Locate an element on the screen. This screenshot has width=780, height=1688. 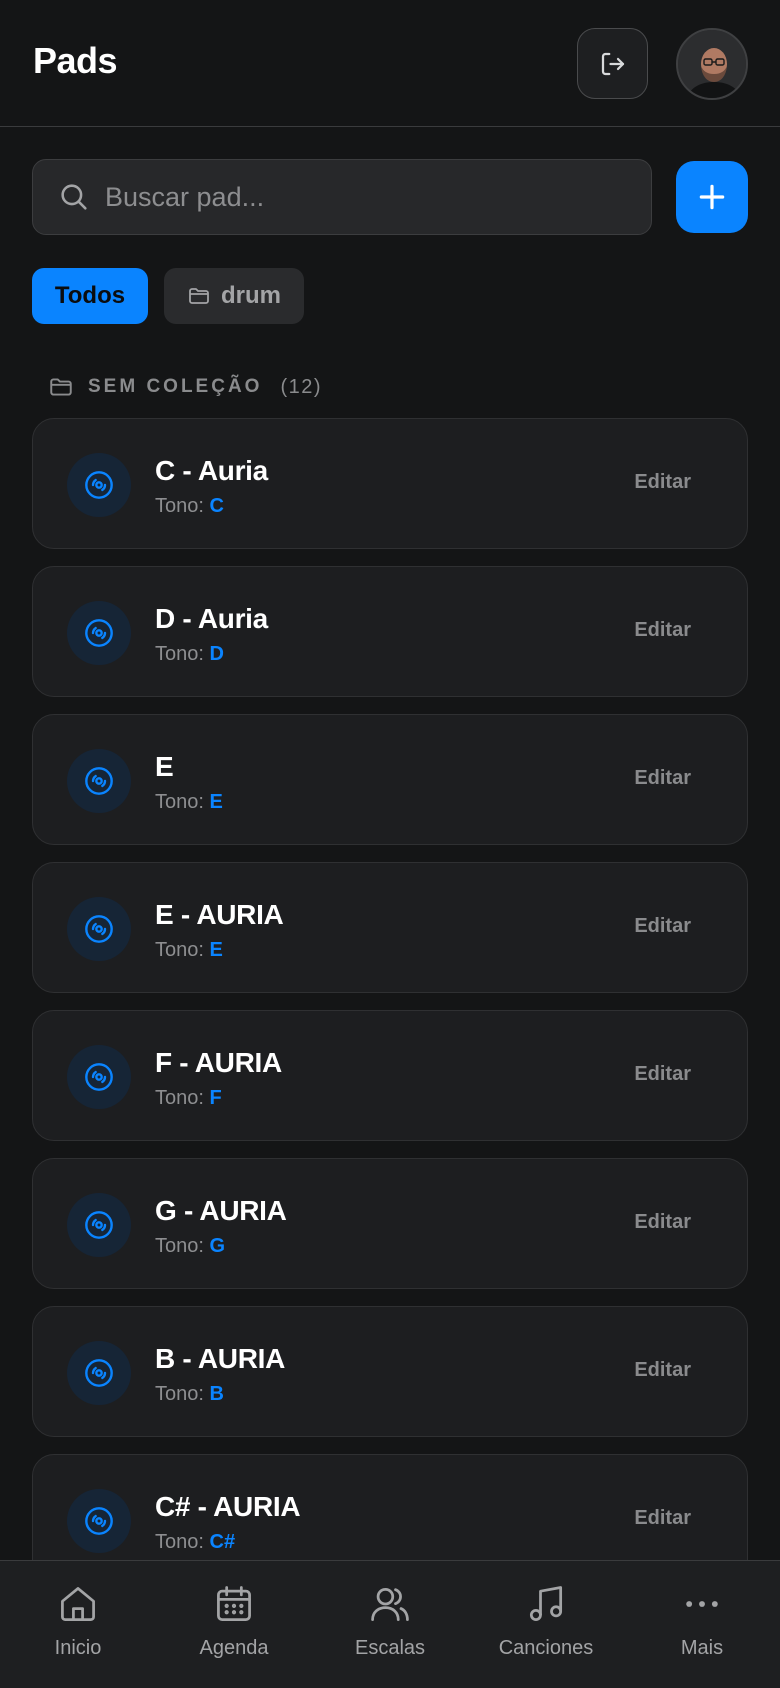
more-icon is located at coordinates (702, 1604).